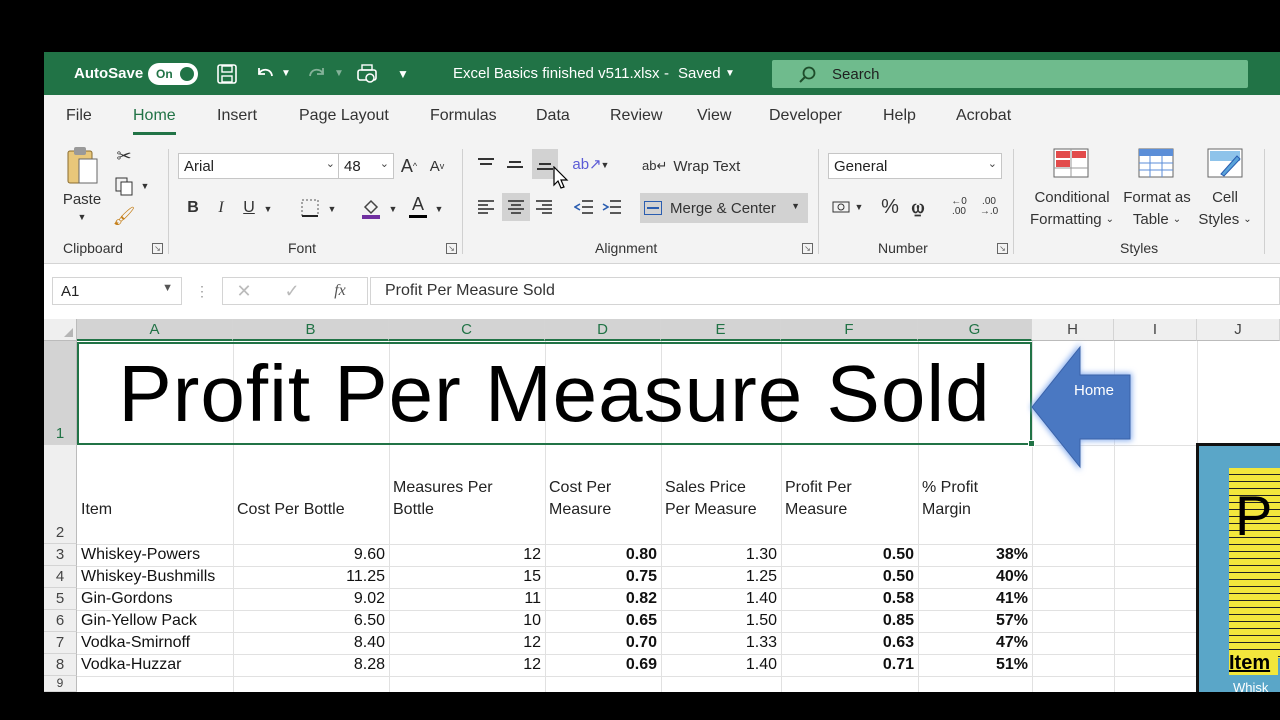 This screenshot has height=720, width=1280. What do you see at coordinates (60, 621) in the screenshot?
I see `row-header-6: 6` at bounding box center [60, 621].